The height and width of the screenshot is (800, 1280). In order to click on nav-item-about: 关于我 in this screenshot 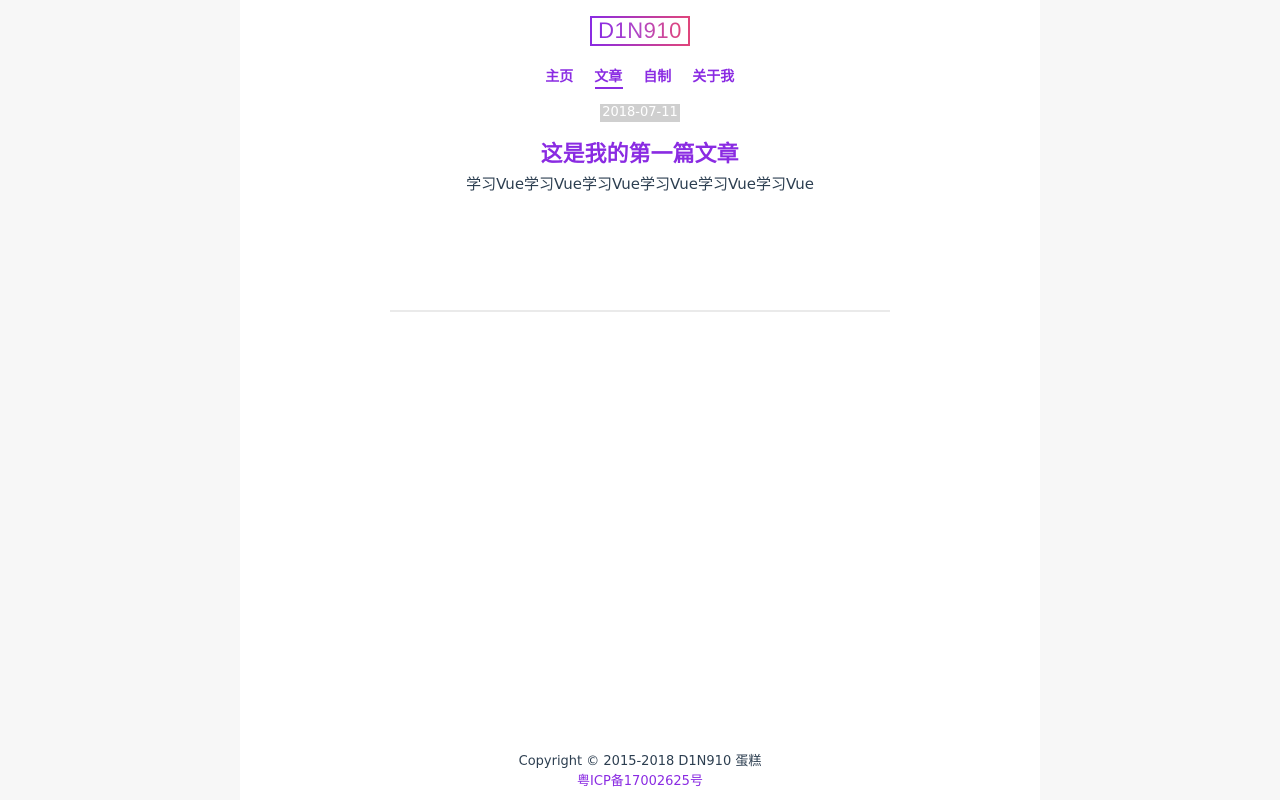, I will do `click(714, 77)`.